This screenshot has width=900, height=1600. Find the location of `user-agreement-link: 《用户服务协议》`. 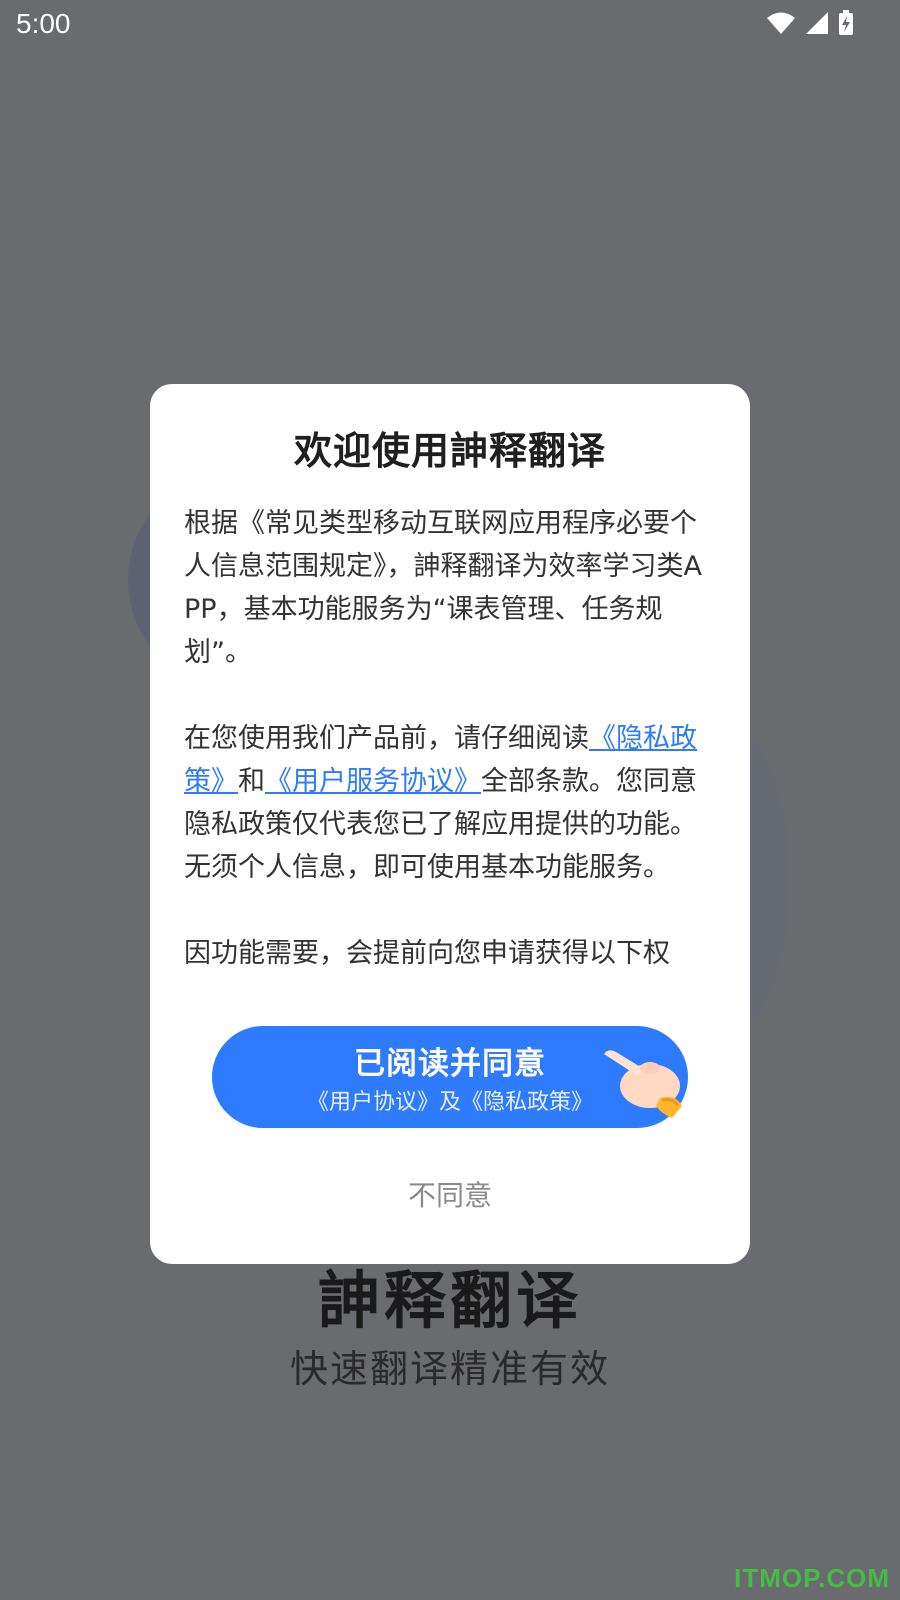

user-agreement-link: 《用户服务协议》 is located at coordinates (373, 781).